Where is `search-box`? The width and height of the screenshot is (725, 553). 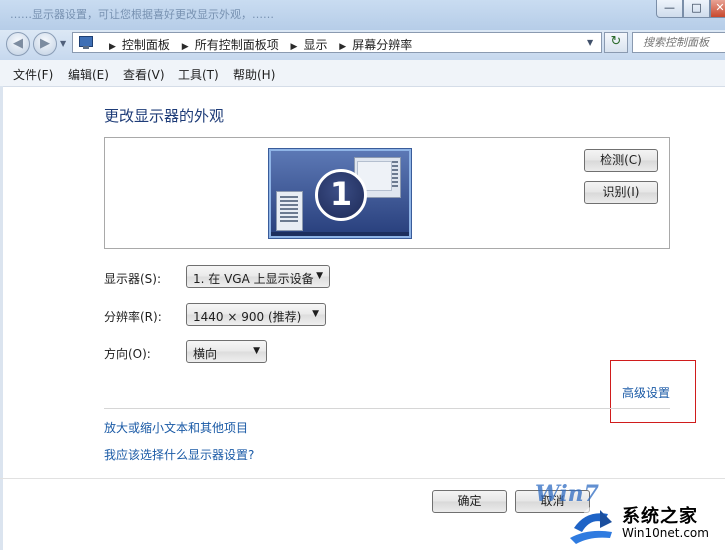
search-box is located at coordinates (678, 42).